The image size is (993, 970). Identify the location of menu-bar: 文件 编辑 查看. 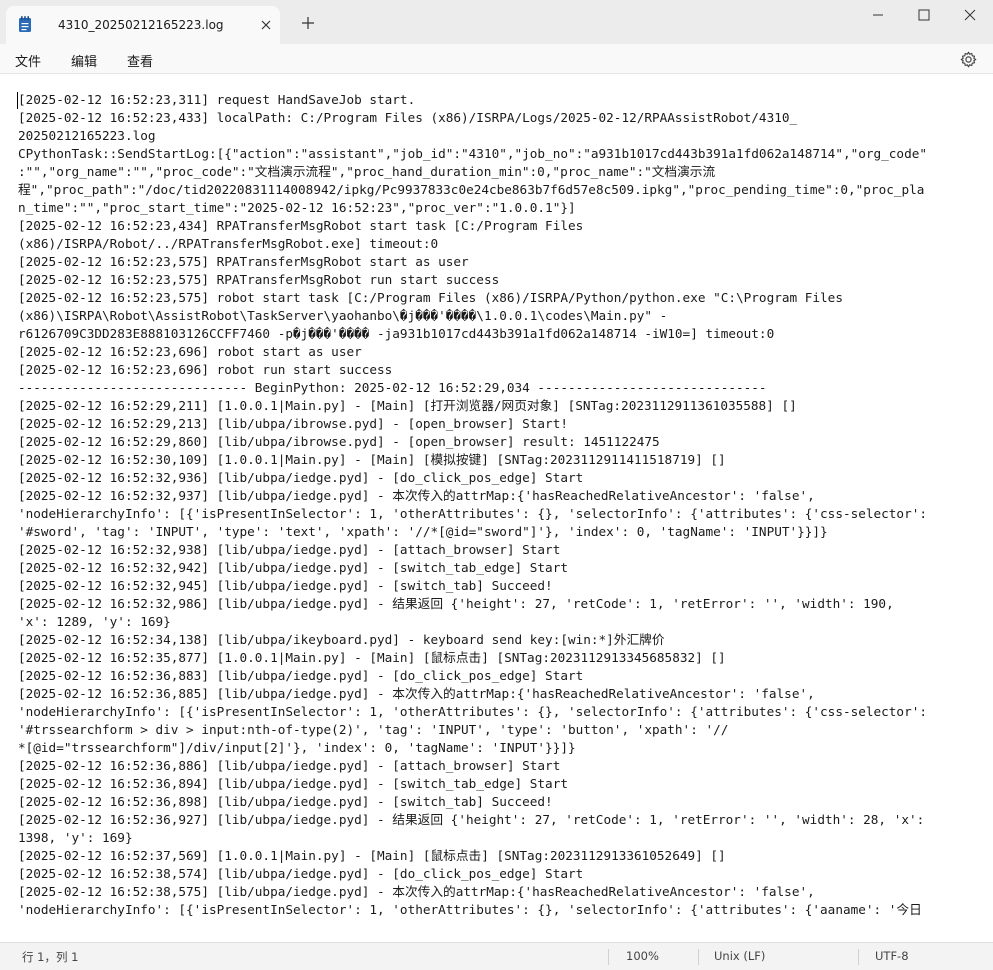
(496, 59).